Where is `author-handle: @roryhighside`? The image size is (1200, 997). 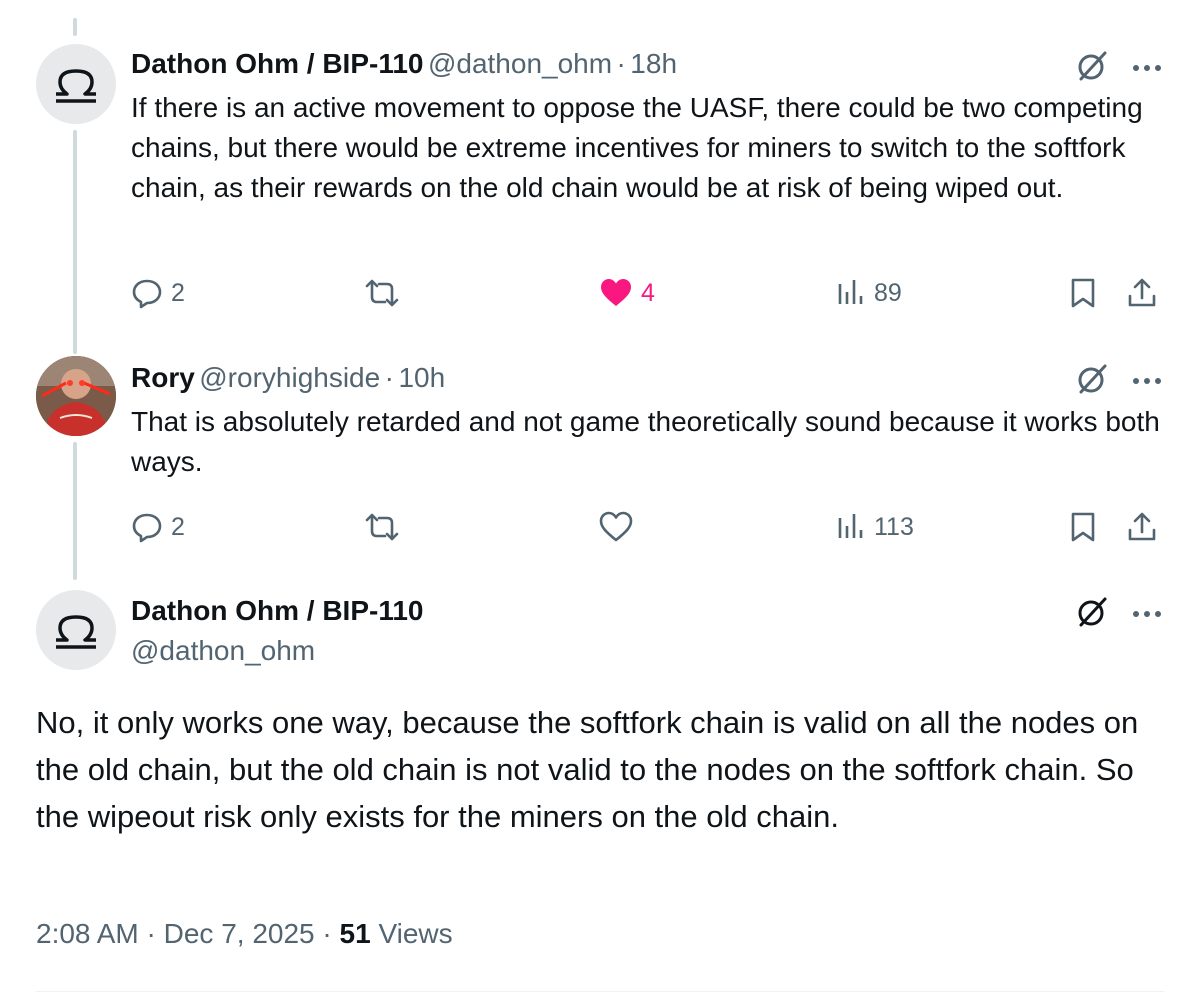
author-handle: @roryhighside is located at coordinates (289, 377).